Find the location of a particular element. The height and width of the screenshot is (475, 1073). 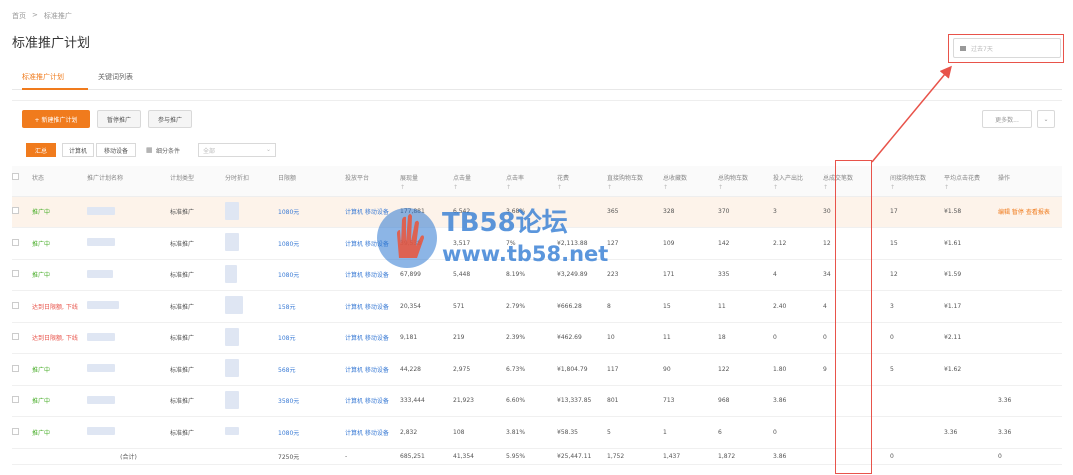

column-header: 间接购物车数 ↑ is located at coordinates (917, 181).